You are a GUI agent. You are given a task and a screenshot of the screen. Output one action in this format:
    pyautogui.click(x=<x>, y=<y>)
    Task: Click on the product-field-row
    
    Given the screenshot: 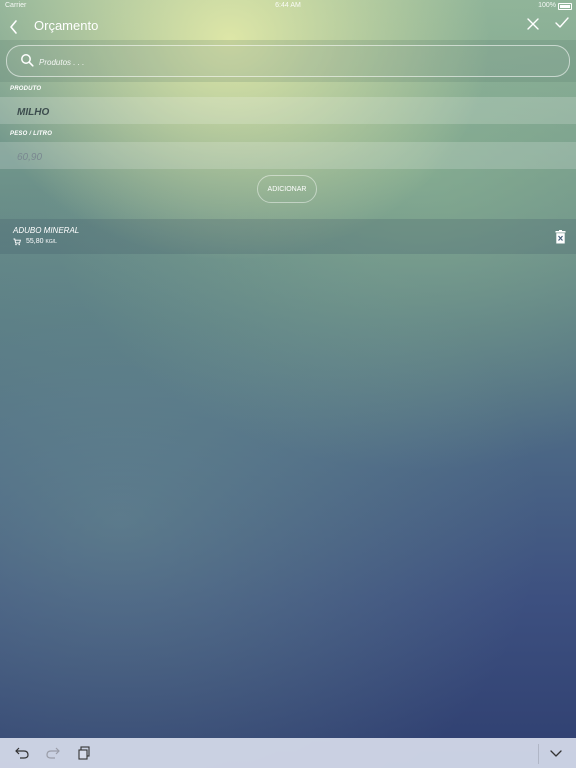 What is the action you would take?
    pyautogui.click(x=288, y=110)
    